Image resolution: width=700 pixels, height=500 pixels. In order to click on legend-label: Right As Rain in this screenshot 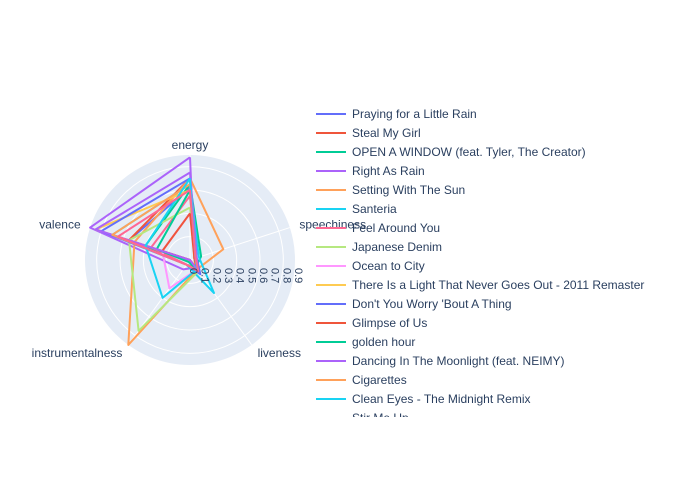, I will do `click(388, 170)`.